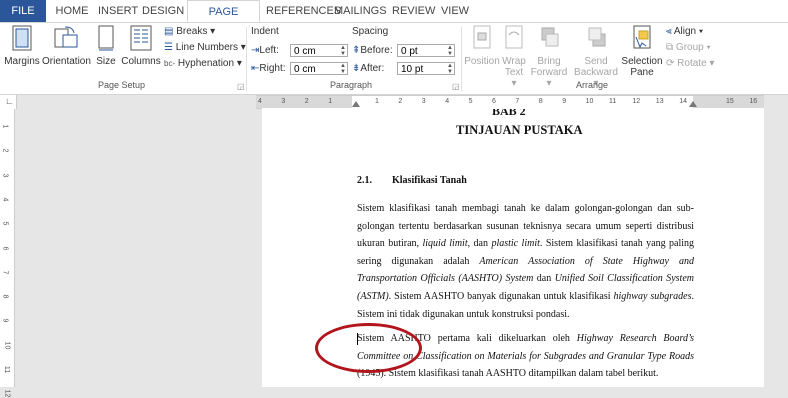 This screenshot has height=398, width=788. Describe the element at coordinates (269, 50) in the screenshot. I see `indent-left-text: Left:` at that location.